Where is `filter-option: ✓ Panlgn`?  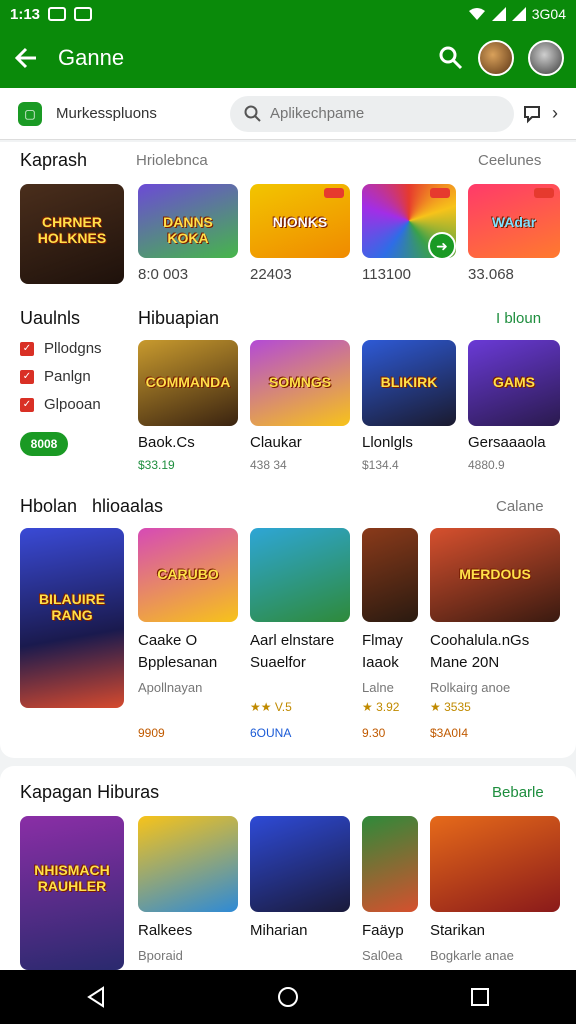 filter-option: ✓ Panlgn is located at coordinates (55, 376).